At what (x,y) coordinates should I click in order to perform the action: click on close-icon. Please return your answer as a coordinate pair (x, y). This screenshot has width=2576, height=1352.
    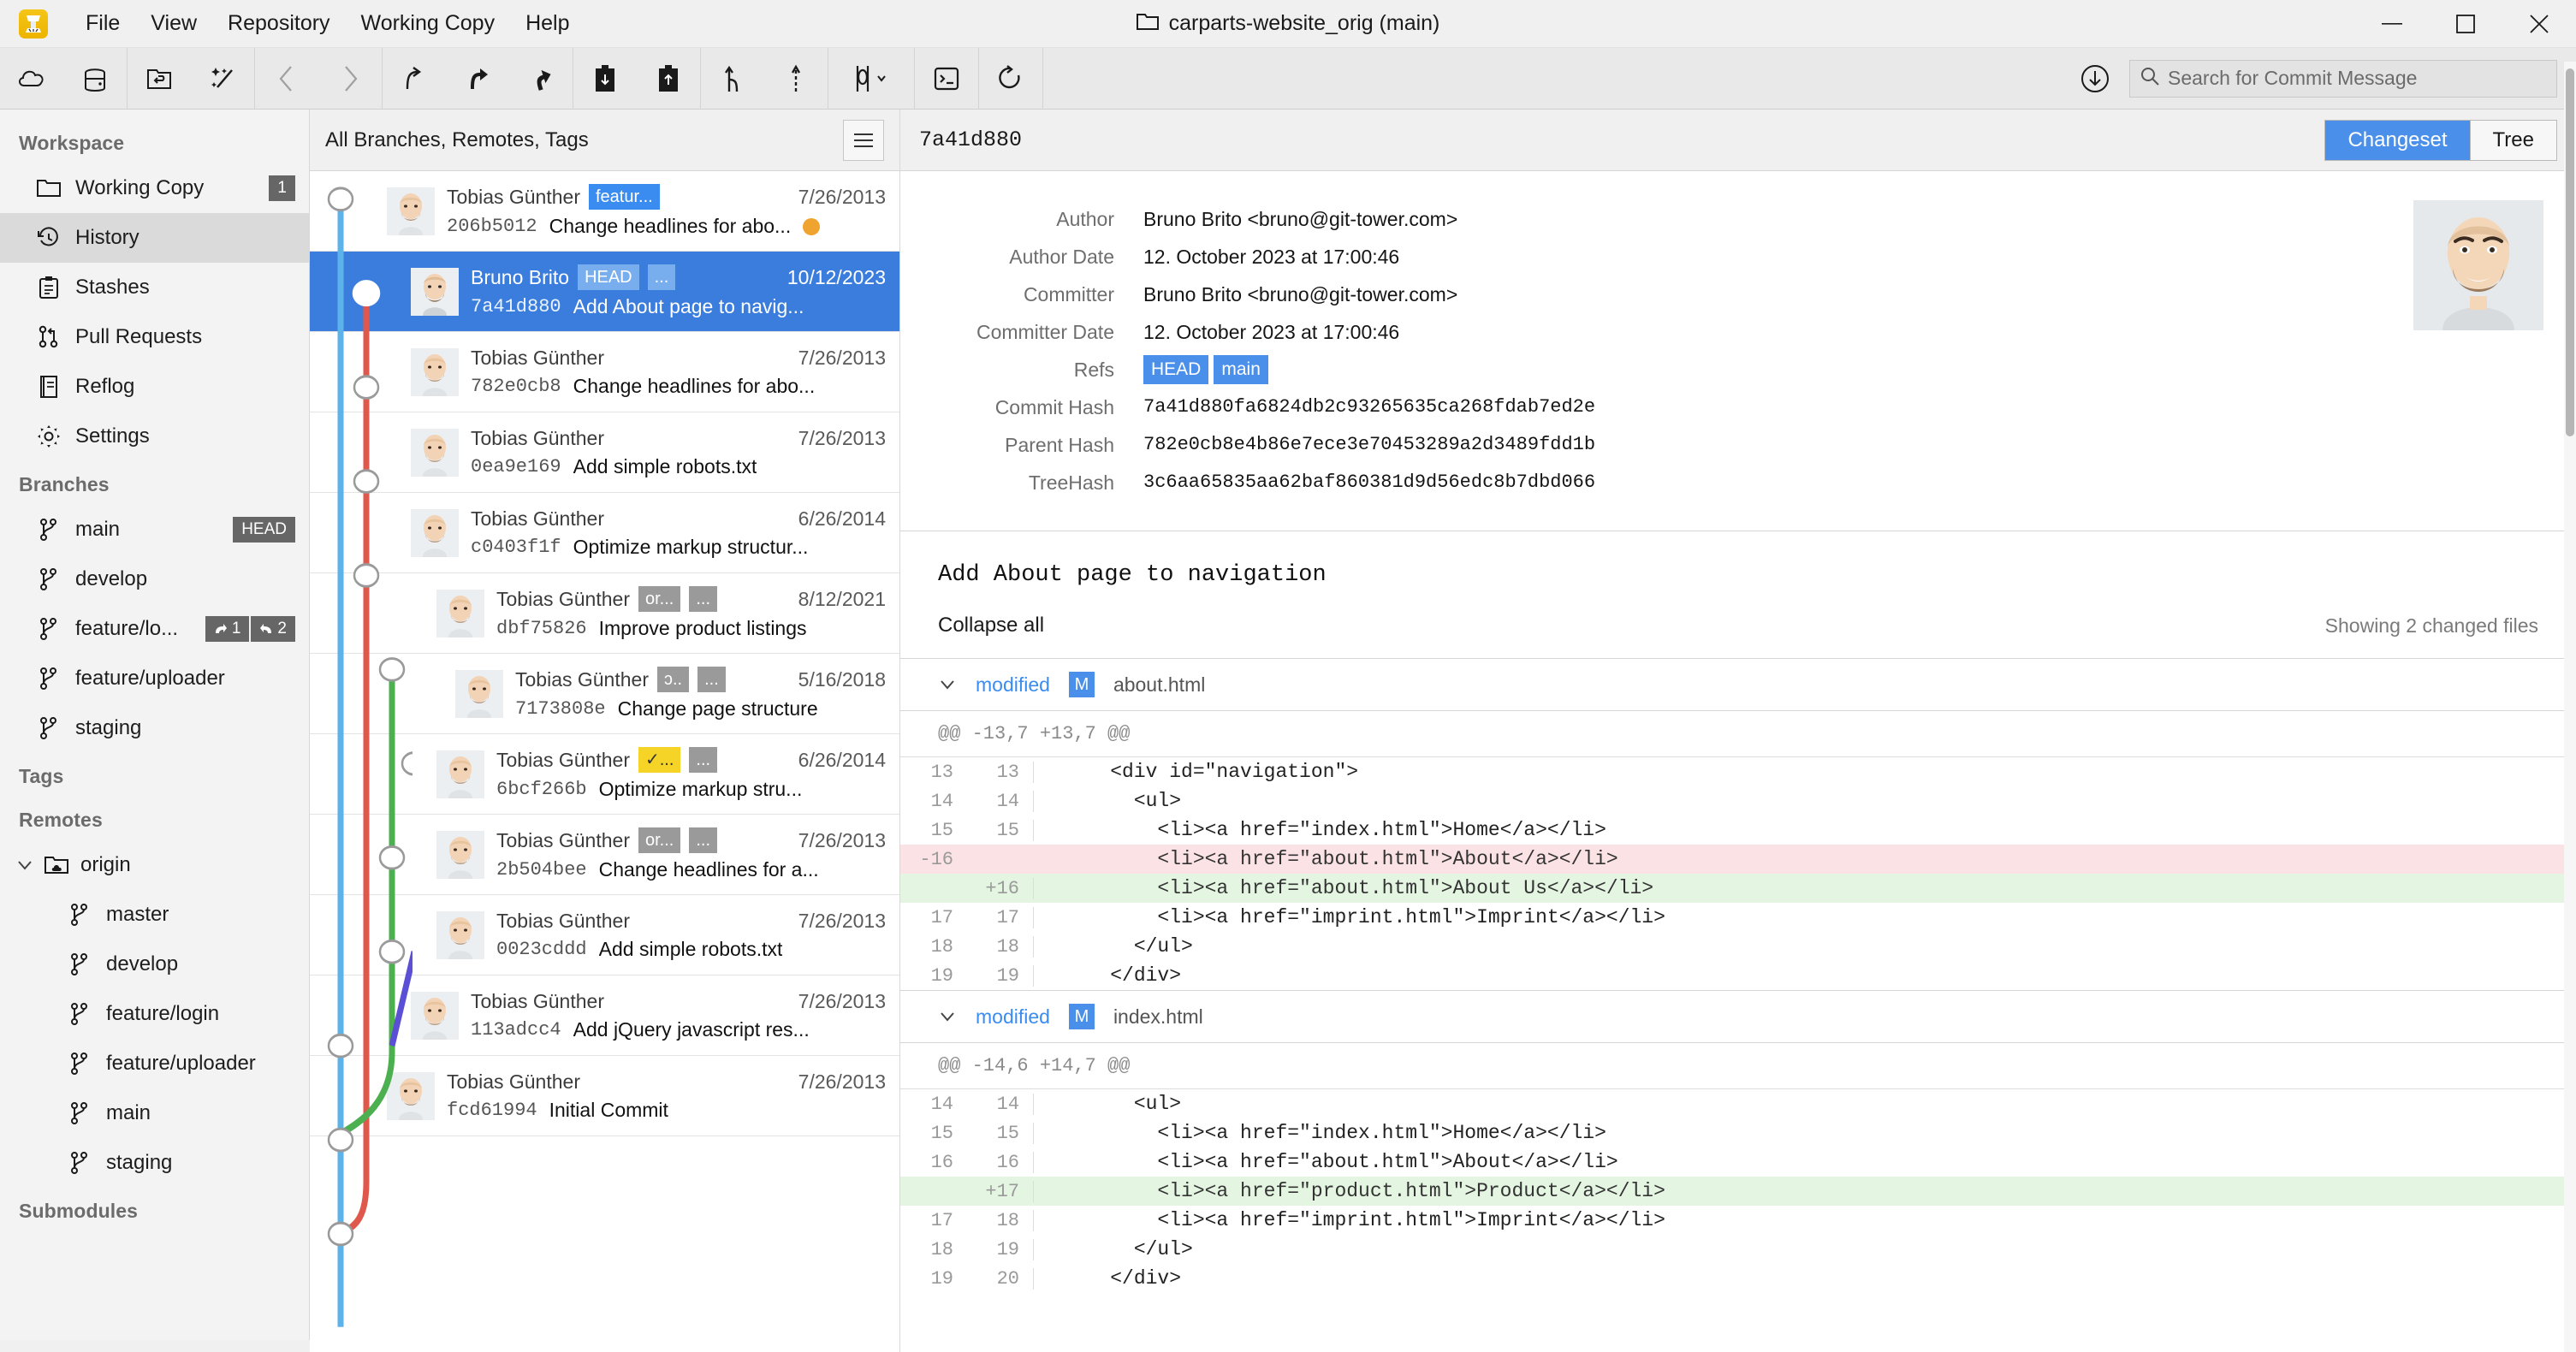
    Looking at the image, I should click on (2539, 24).